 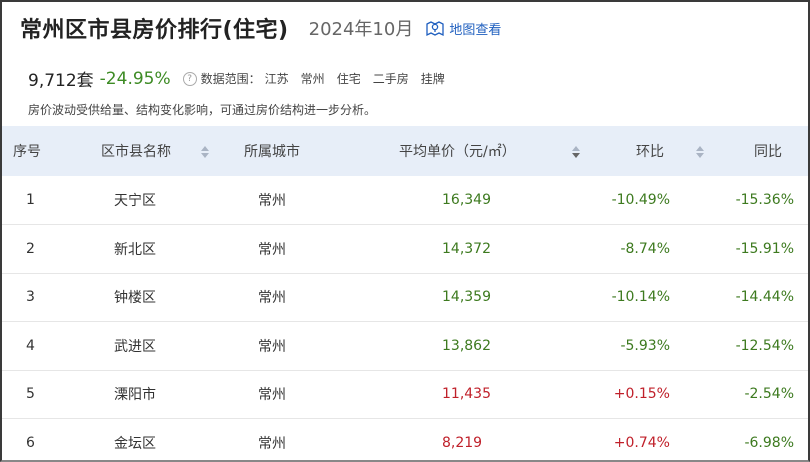 What do you see at coordinates (645, 345) in the screenshot?
I see `mom-cell: -5.93%` at bounding box center [645, 345].